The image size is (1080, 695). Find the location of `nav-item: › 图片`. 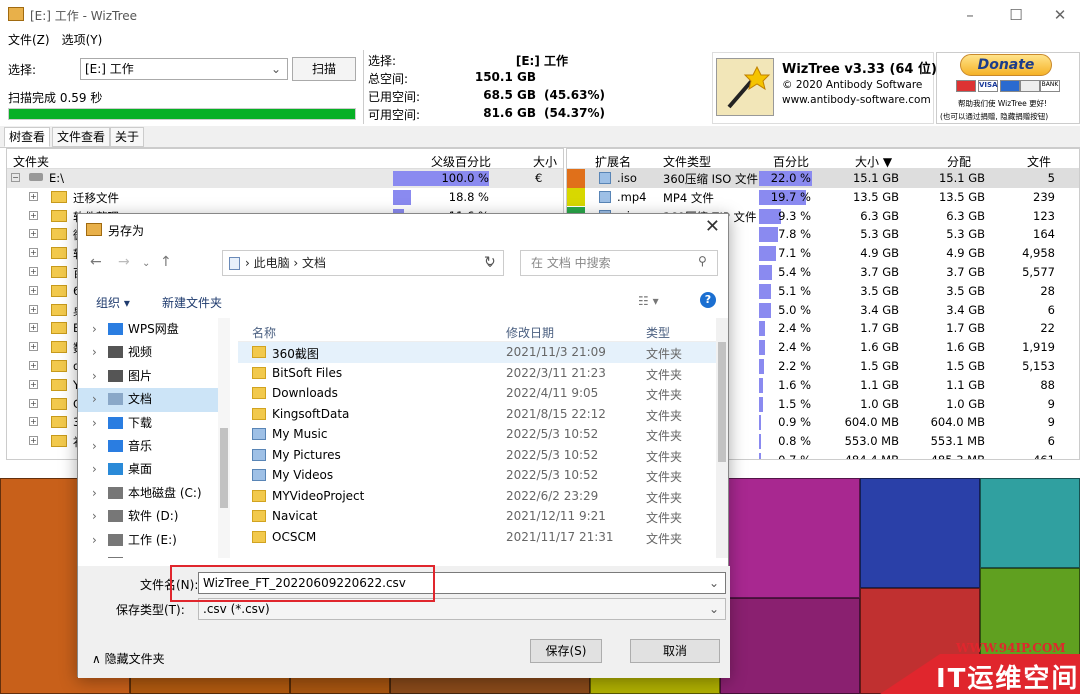

nav-item: › 图片 is located at coordinates (154, 376).